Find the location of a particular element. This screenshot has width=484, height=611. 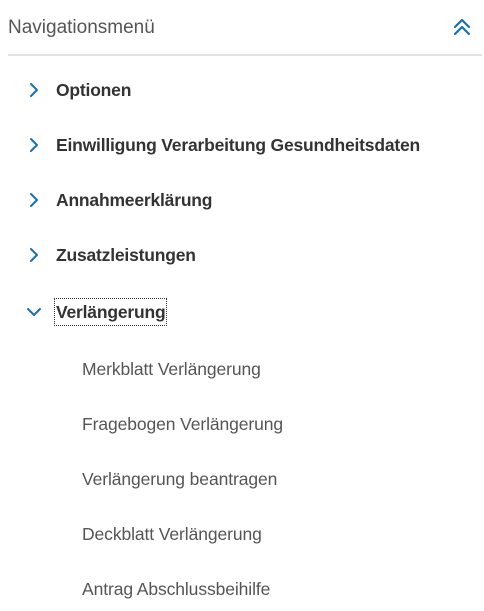

nav-item-label: Zusatzleistungen is located at coordinates (126, 255).